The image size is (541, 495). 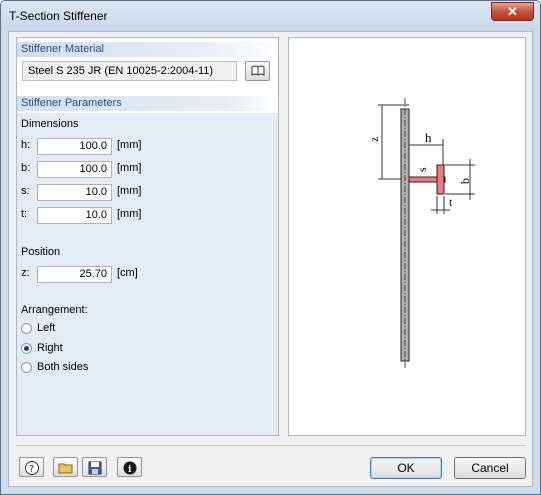 I want to click on s-unit: [mm], so click(x=129, y=191).